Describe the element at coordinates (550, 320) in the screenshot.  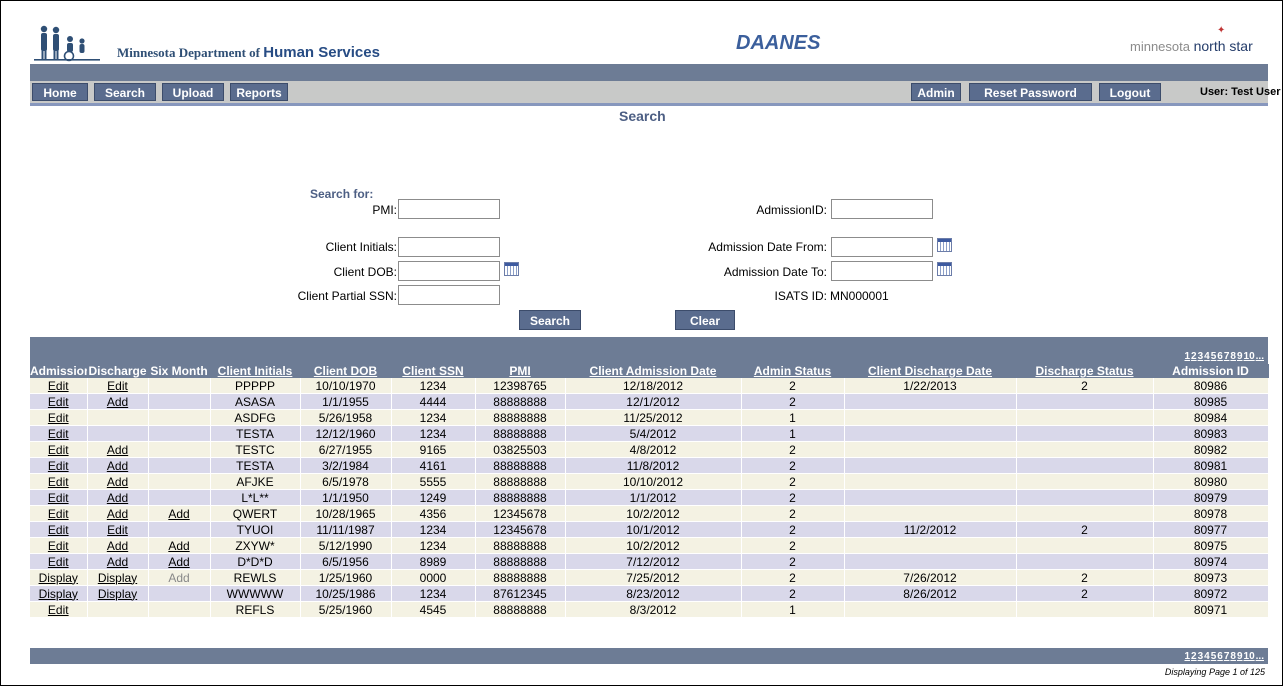
I see `search-button: Search` at that location.